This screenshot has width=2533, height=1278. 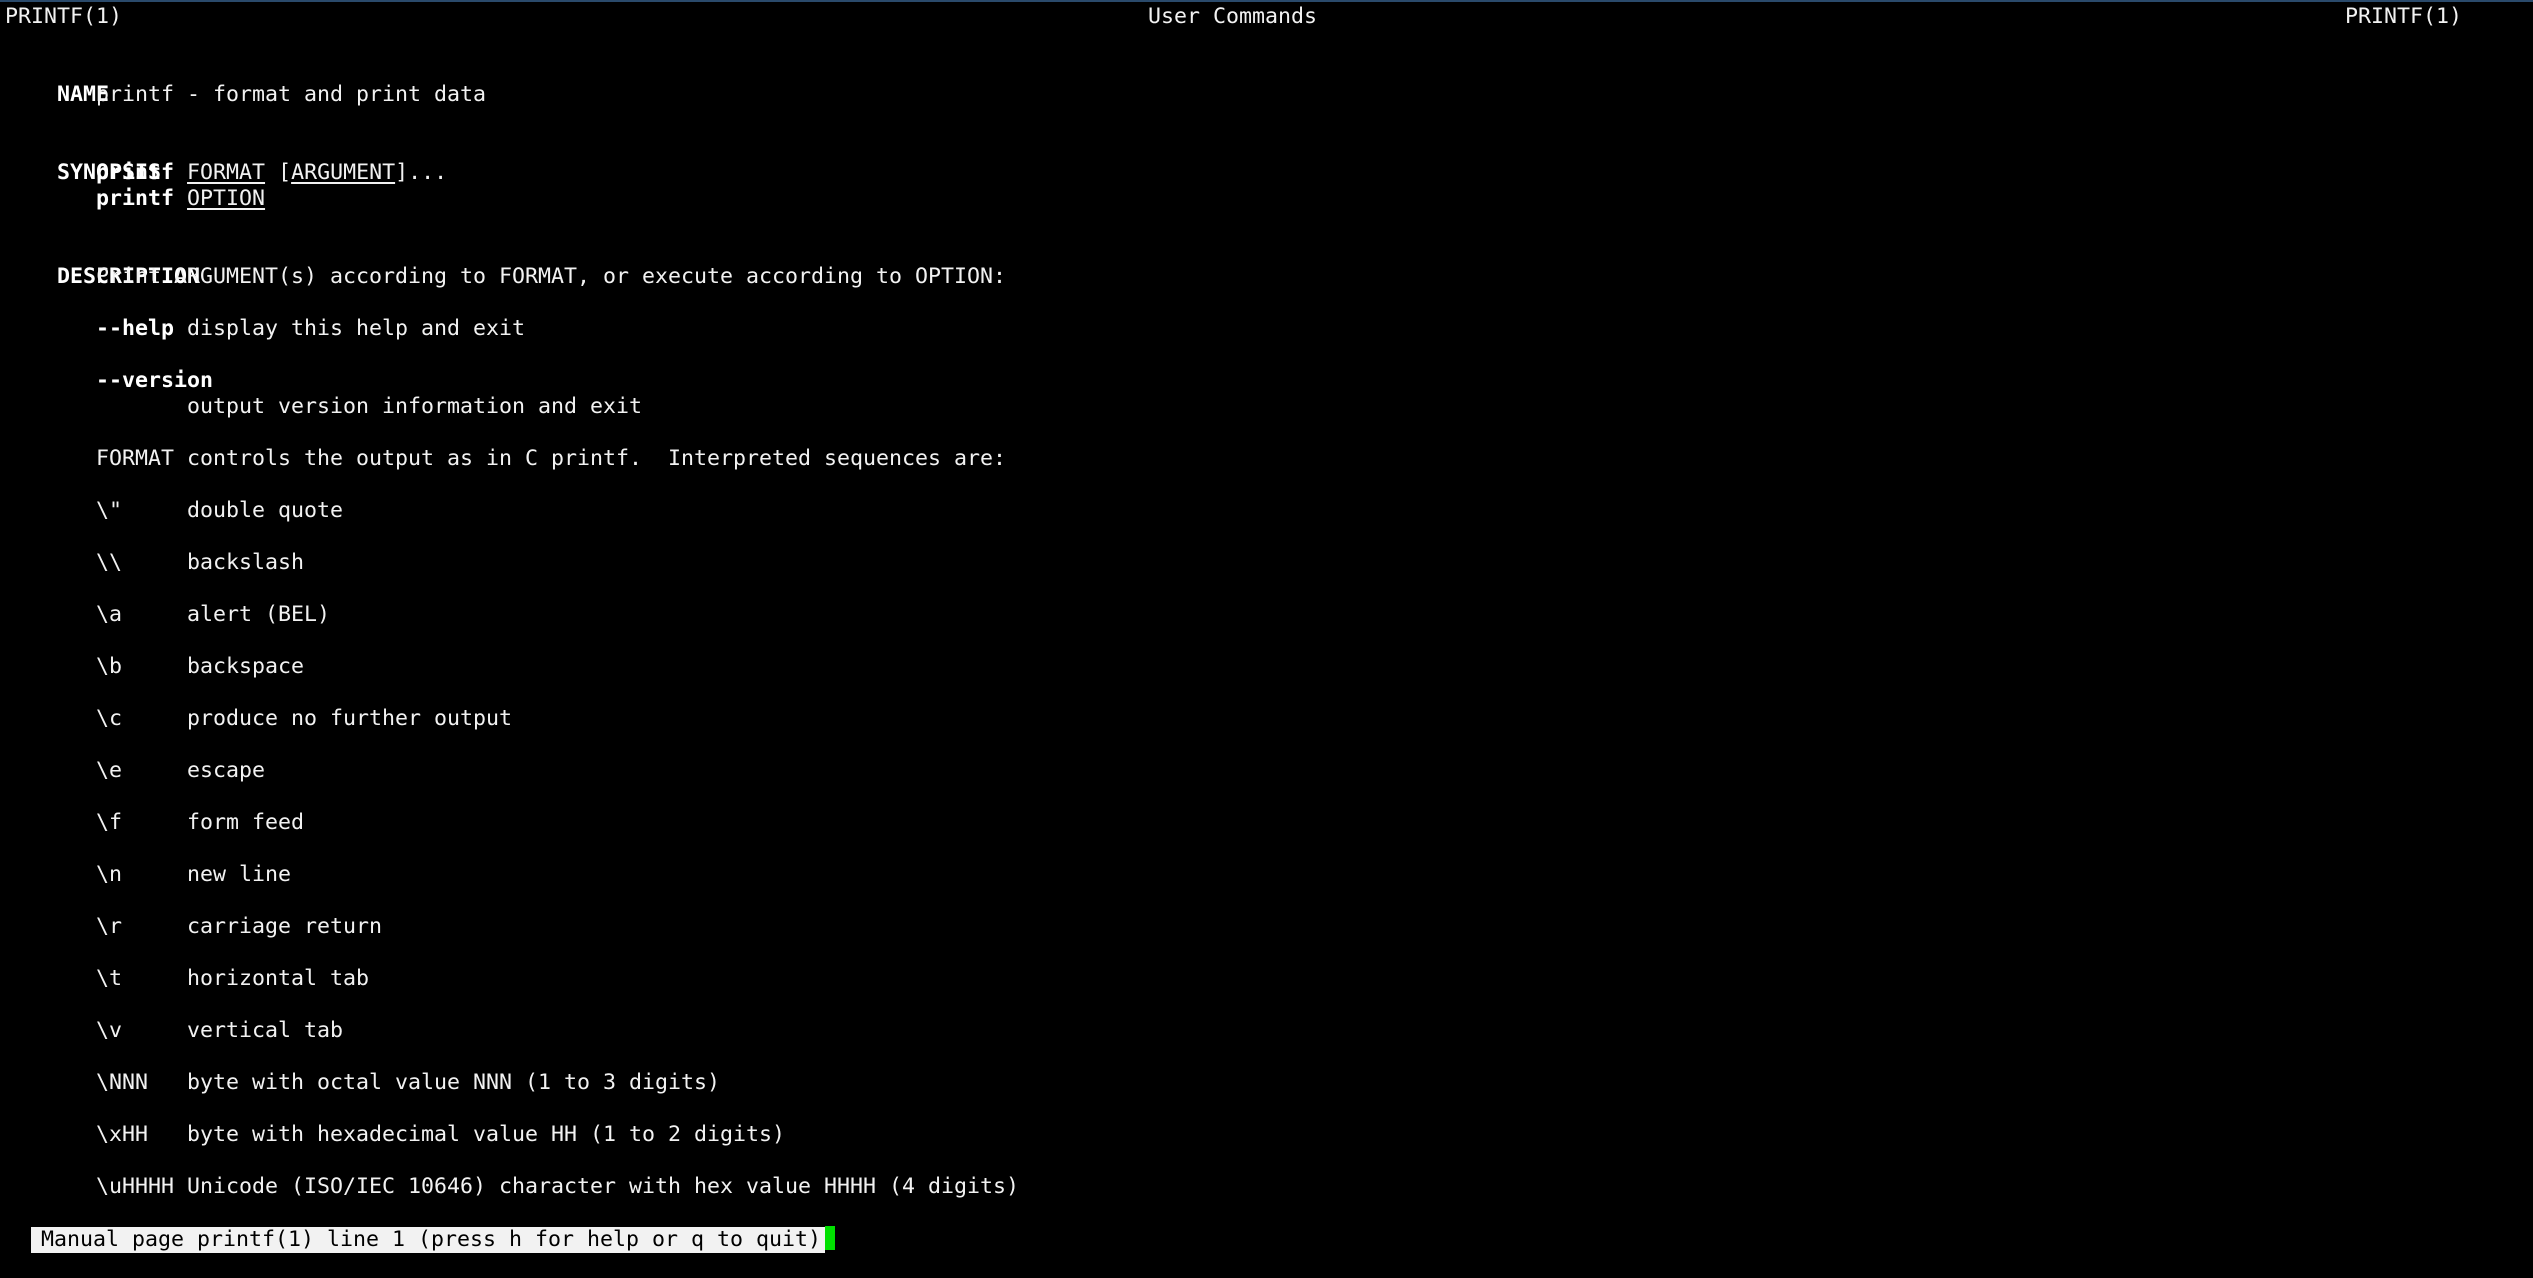 I want to click on synopsis-open-bracket: [, so click(x=285, y=172).